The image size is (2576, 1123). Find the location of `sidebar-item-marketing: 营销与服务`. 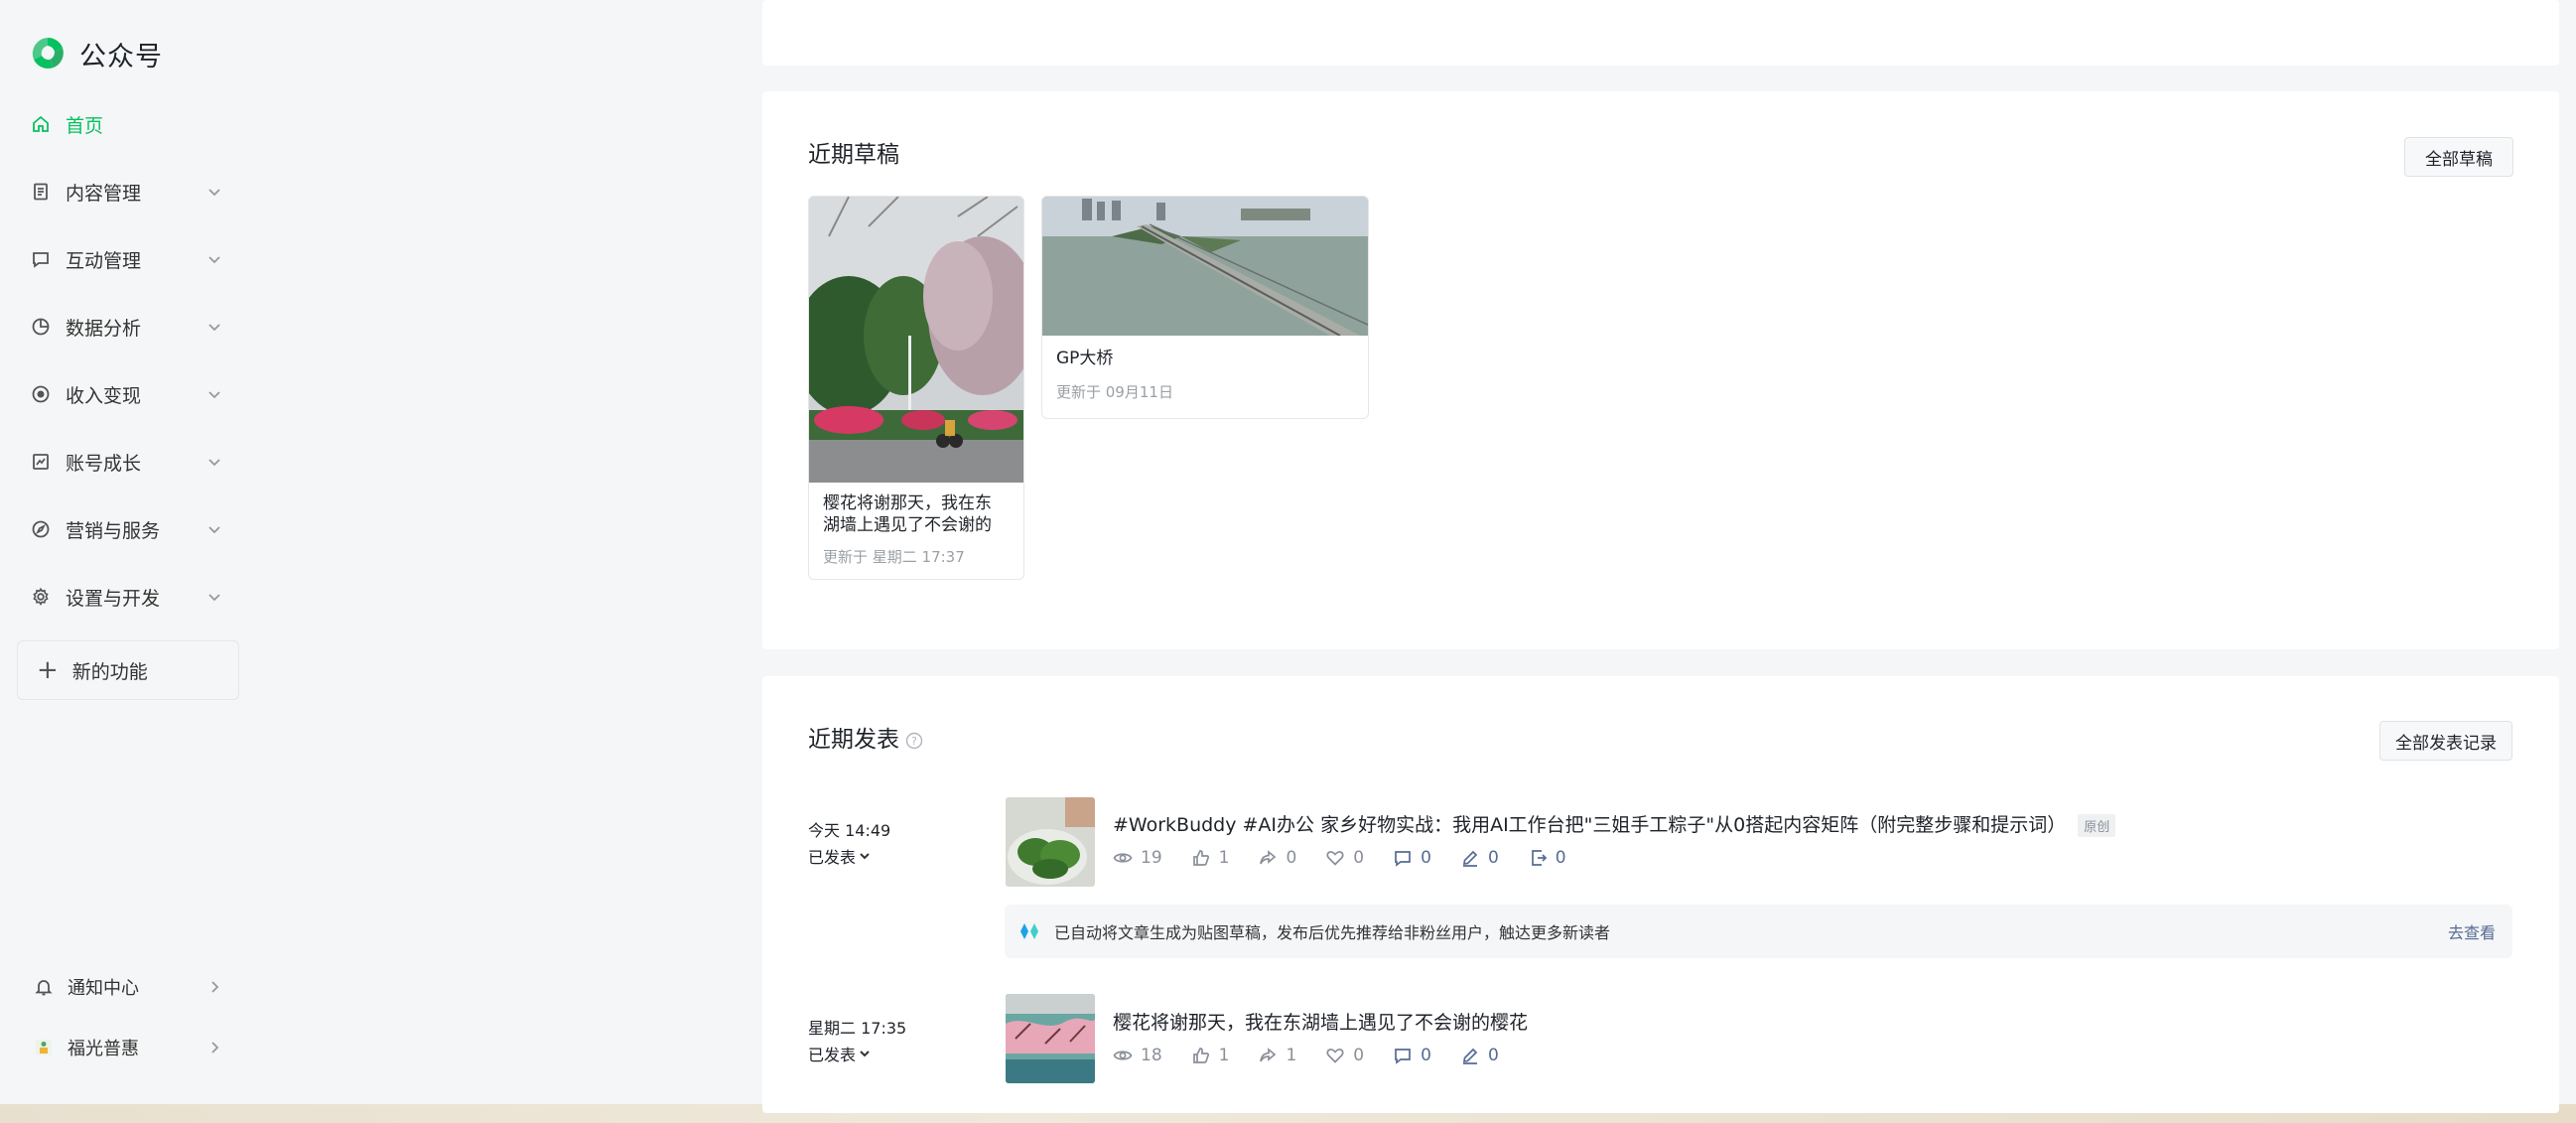

sidebar-item-marketing: 营销与服务 is located at coordinates (129, 529).